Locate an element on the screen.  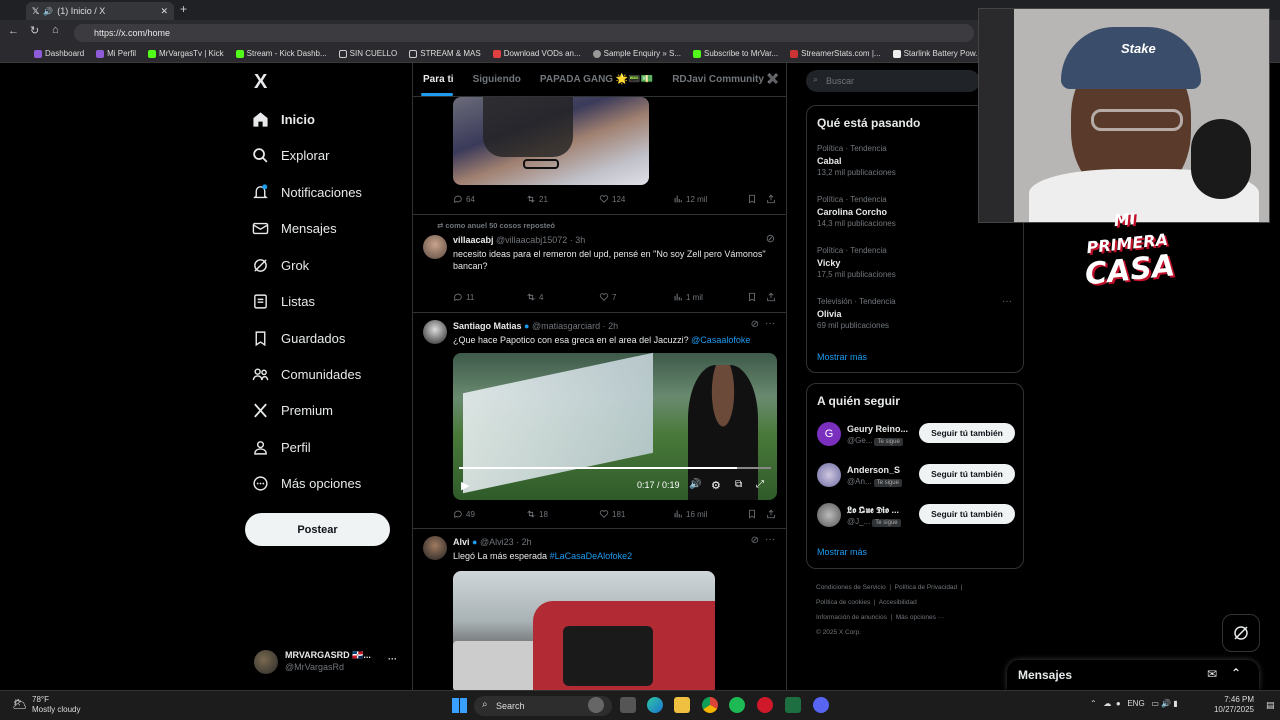
browser-tab: 𝕏 🔊 (1) Inicio / X ✕ is located at coordinates (100, 11).